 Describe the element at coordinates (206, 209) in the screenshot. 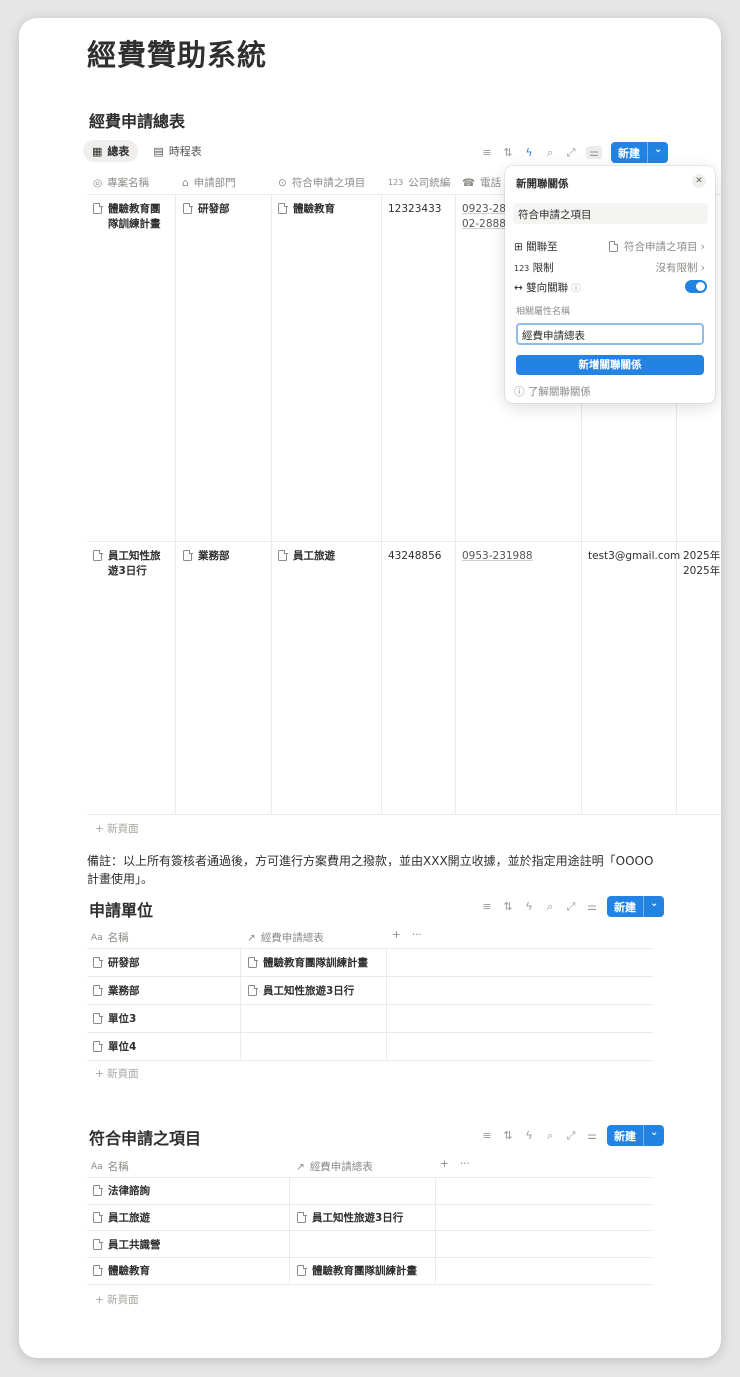

I see `table-row-1-dept: 研發部` at that location.